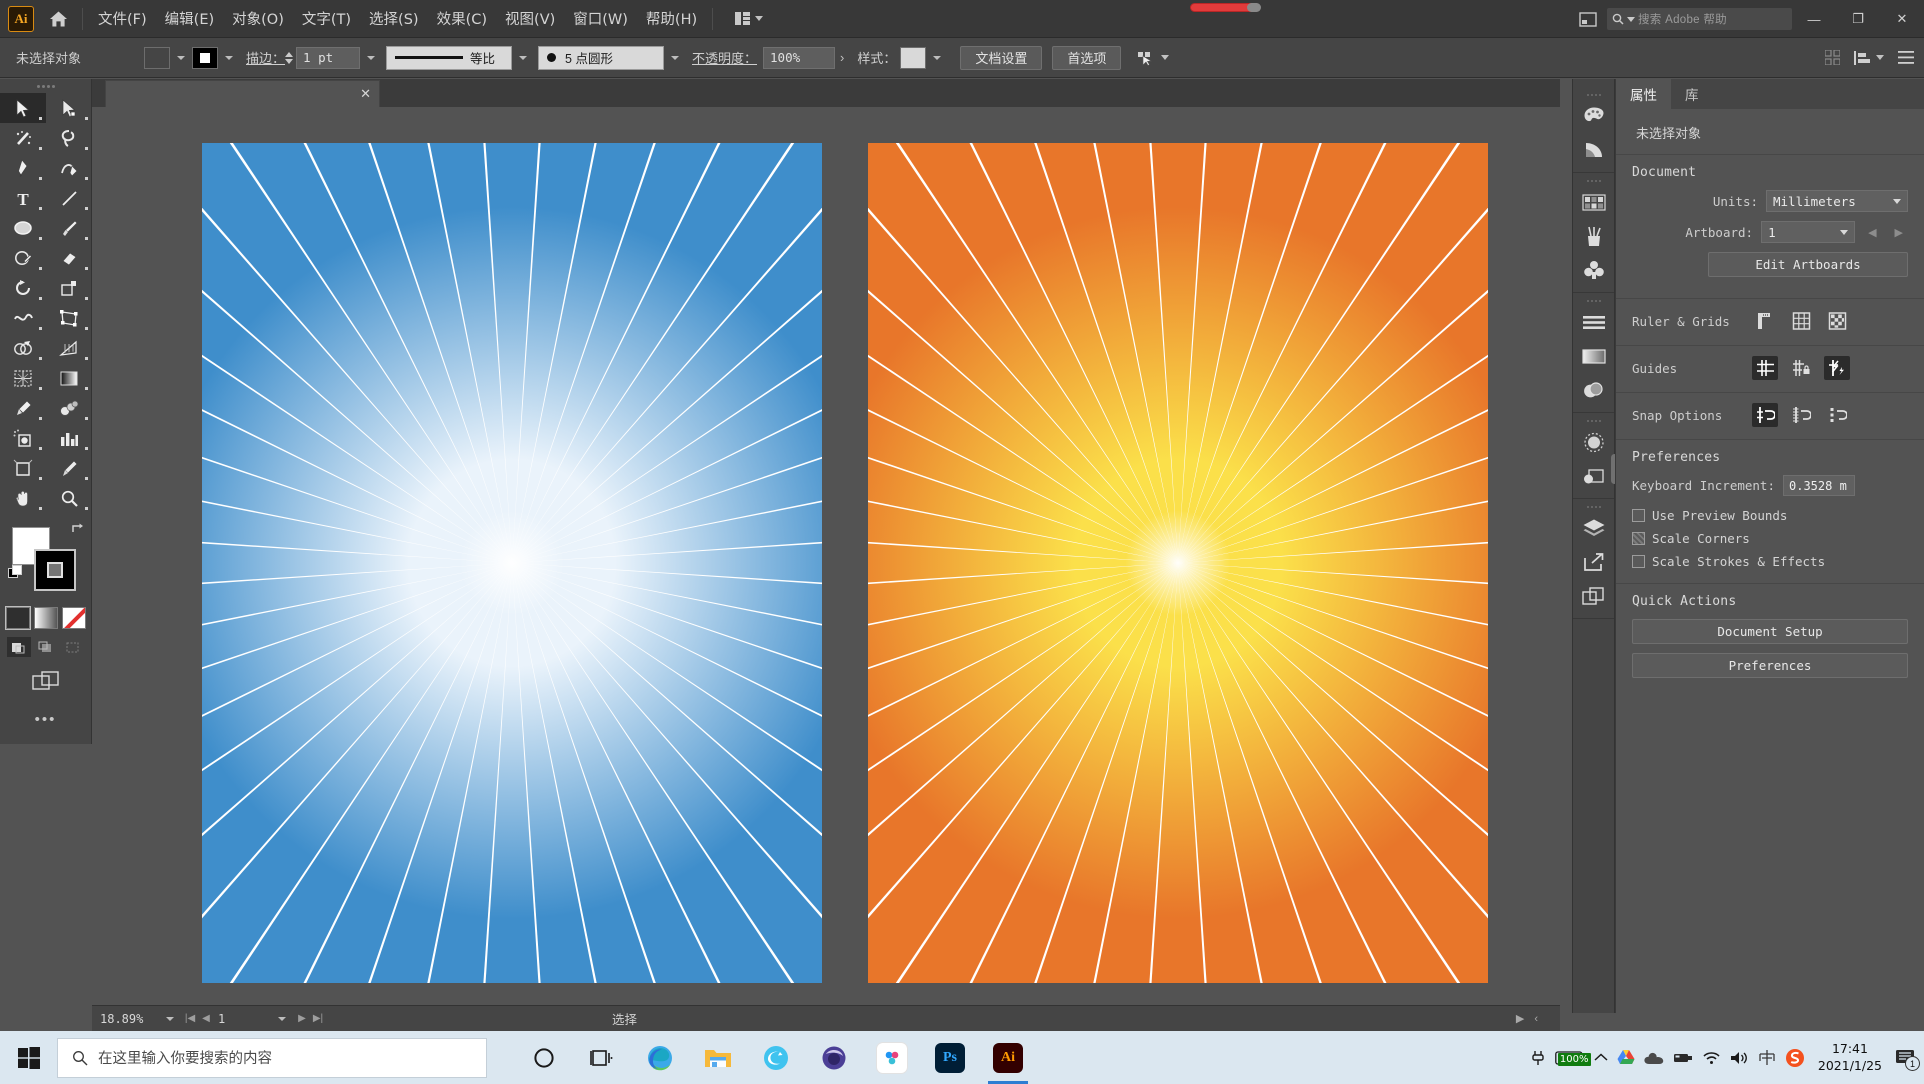  What do you see at coordinates (544, 1057) in the screenshot?
I see `cortana-icon` at bounding box center [544, 1057].